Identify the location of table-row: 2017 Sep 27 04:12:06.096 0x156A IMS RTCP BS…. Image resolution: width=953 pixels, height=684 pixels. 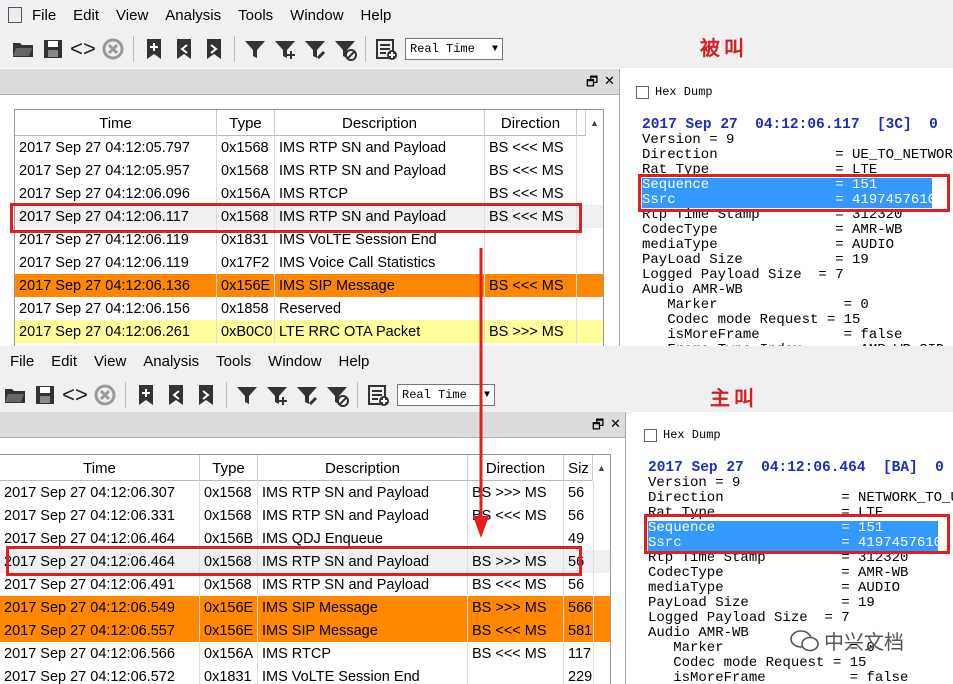
(309, 193).